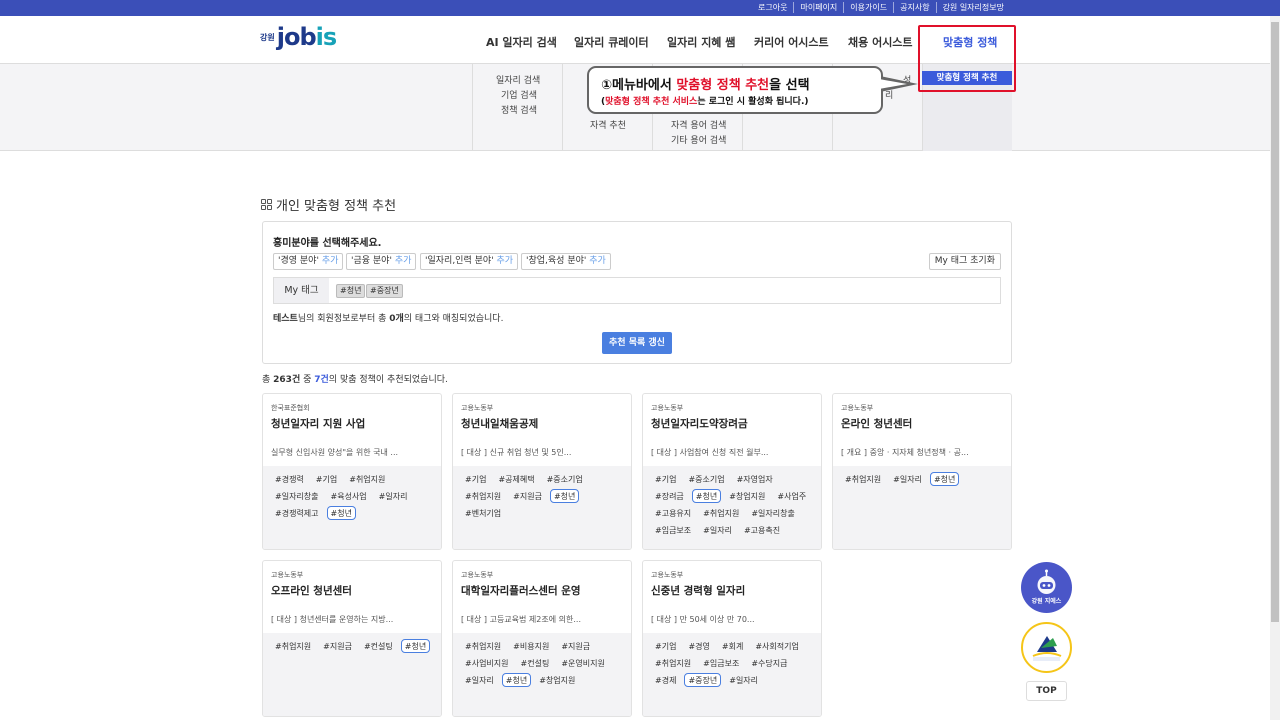 The width and height of the screenshot is (1280, 720). I want to click on card-tag: #경쟁력, so click(289, 479).